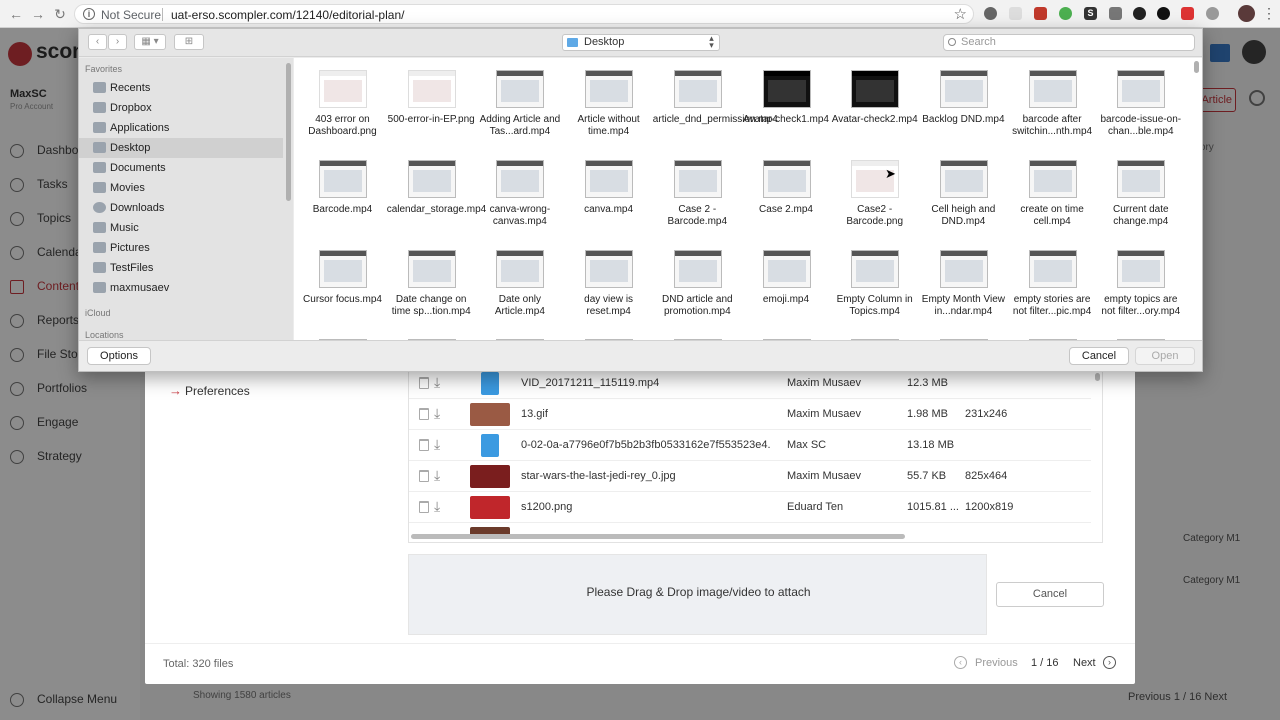  Describe the element at coordinates (1084, 663) in the screenshot. I see `next-button: Next` at that location.